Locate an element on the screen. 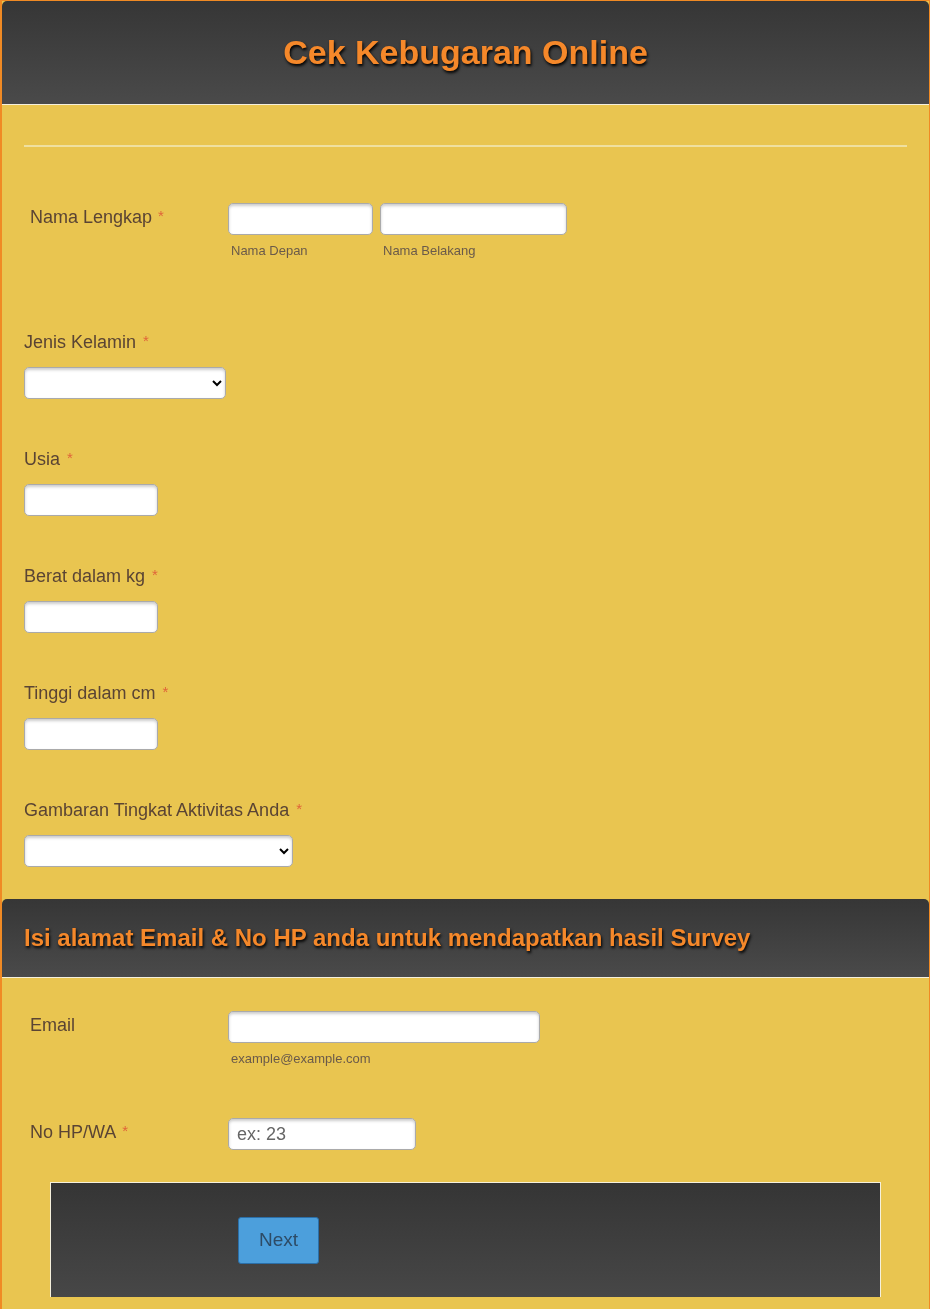  phone-field: ex: 23 is located at coordinates (322, 1134).